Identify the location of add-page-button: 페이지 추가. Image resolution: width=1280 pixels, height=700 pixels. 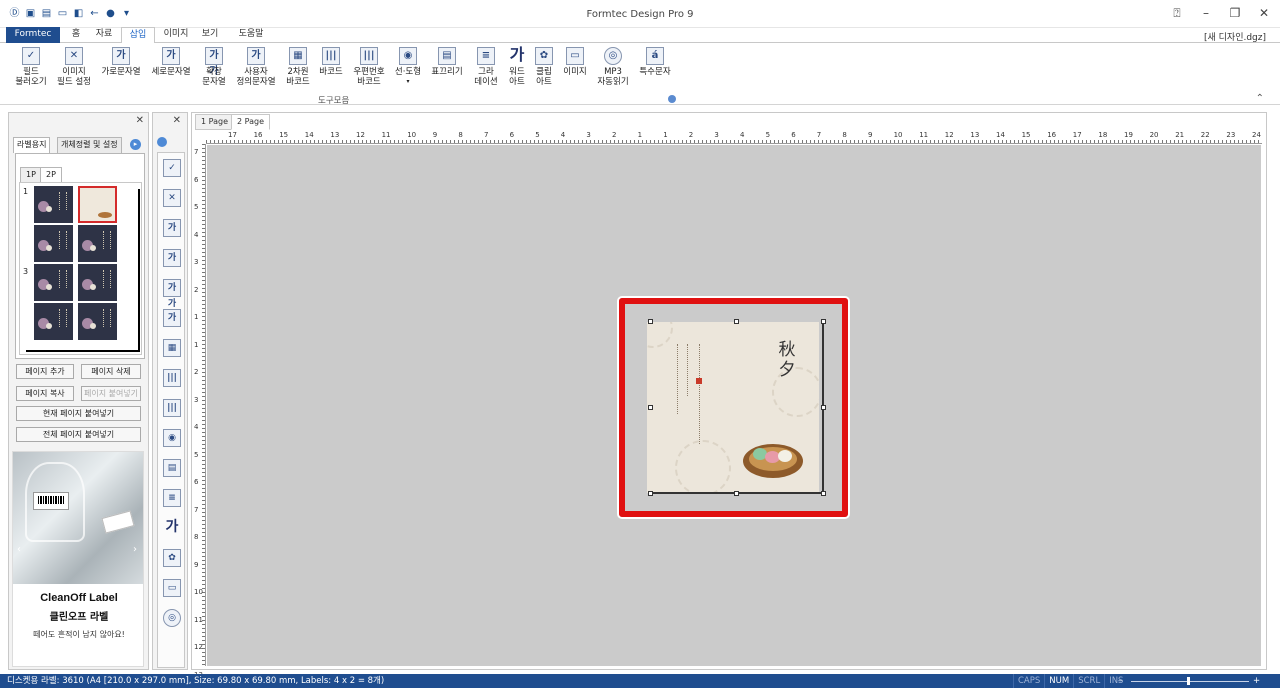
(45, 371).